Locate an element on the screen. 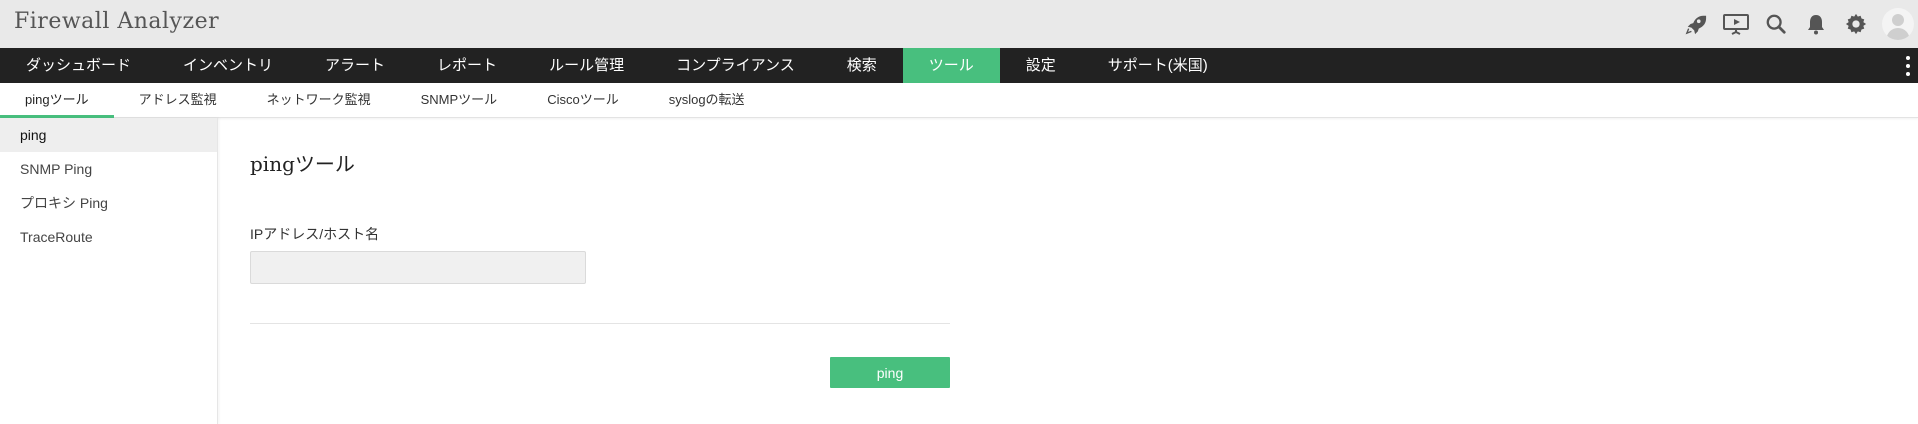 This screenshot has width=1918, height=424. bell-icon is located at coordinates (1816, 24).